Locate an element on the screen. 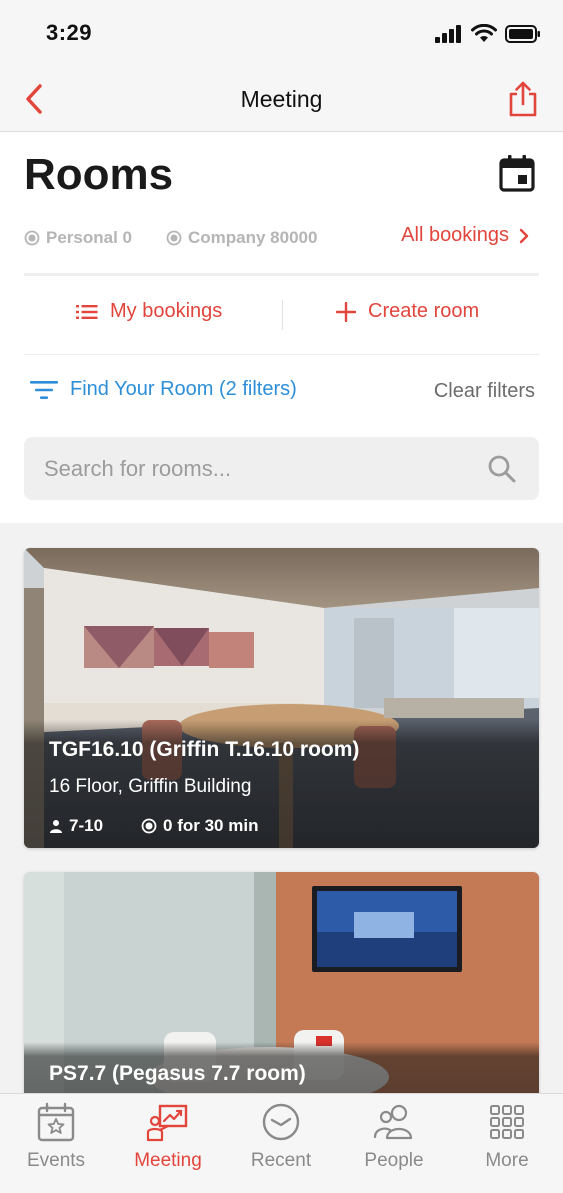 The width and height of the screenshot is (563, 1193). calendar-icon is located at coordinates (517, 173).